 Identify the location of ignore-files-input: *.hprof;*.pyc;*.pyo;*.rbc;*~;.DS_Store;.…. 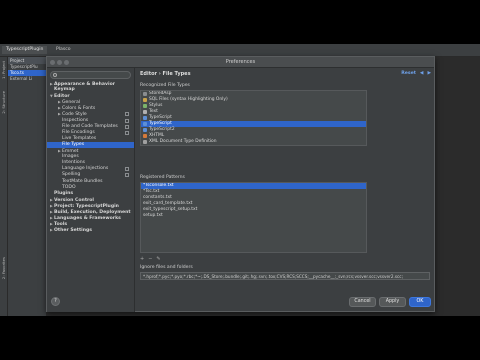
(285, 276).